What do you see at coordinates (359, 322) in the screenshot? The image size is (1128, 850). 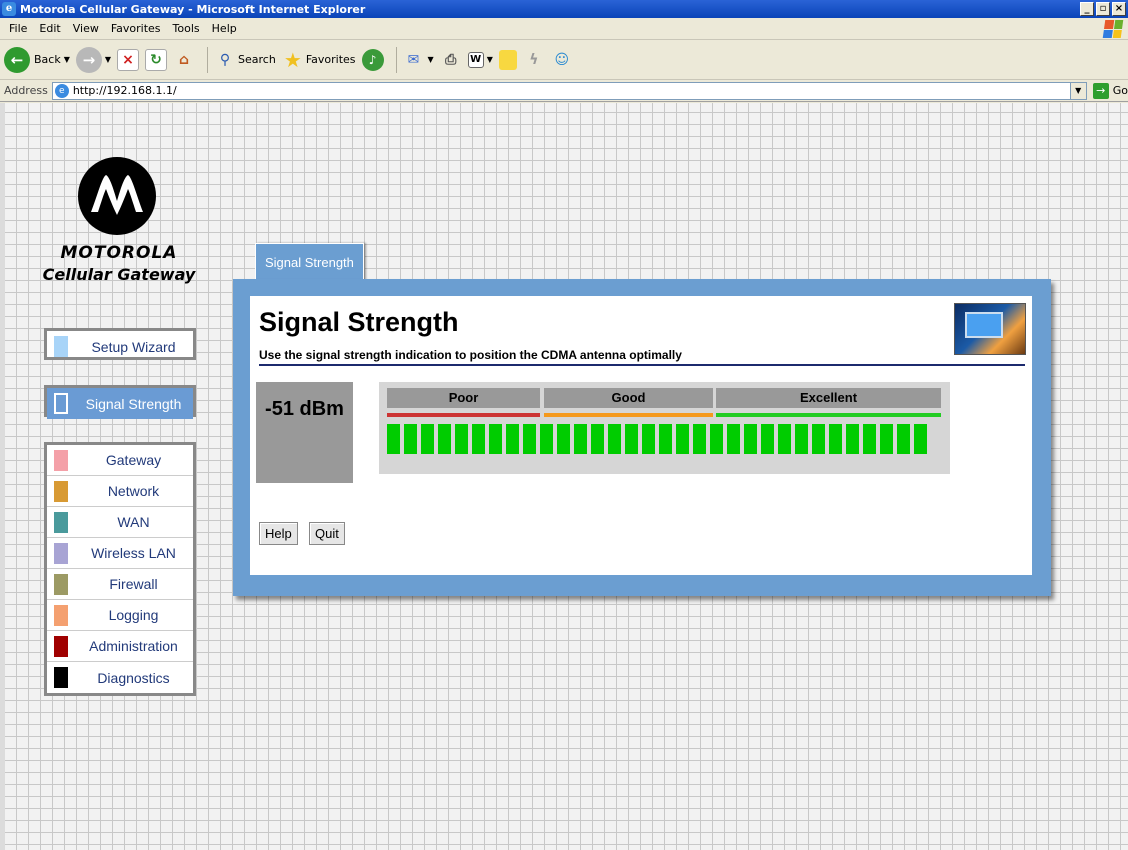 I see `page-title: Signal Strength` at bounding box center [359, 322].